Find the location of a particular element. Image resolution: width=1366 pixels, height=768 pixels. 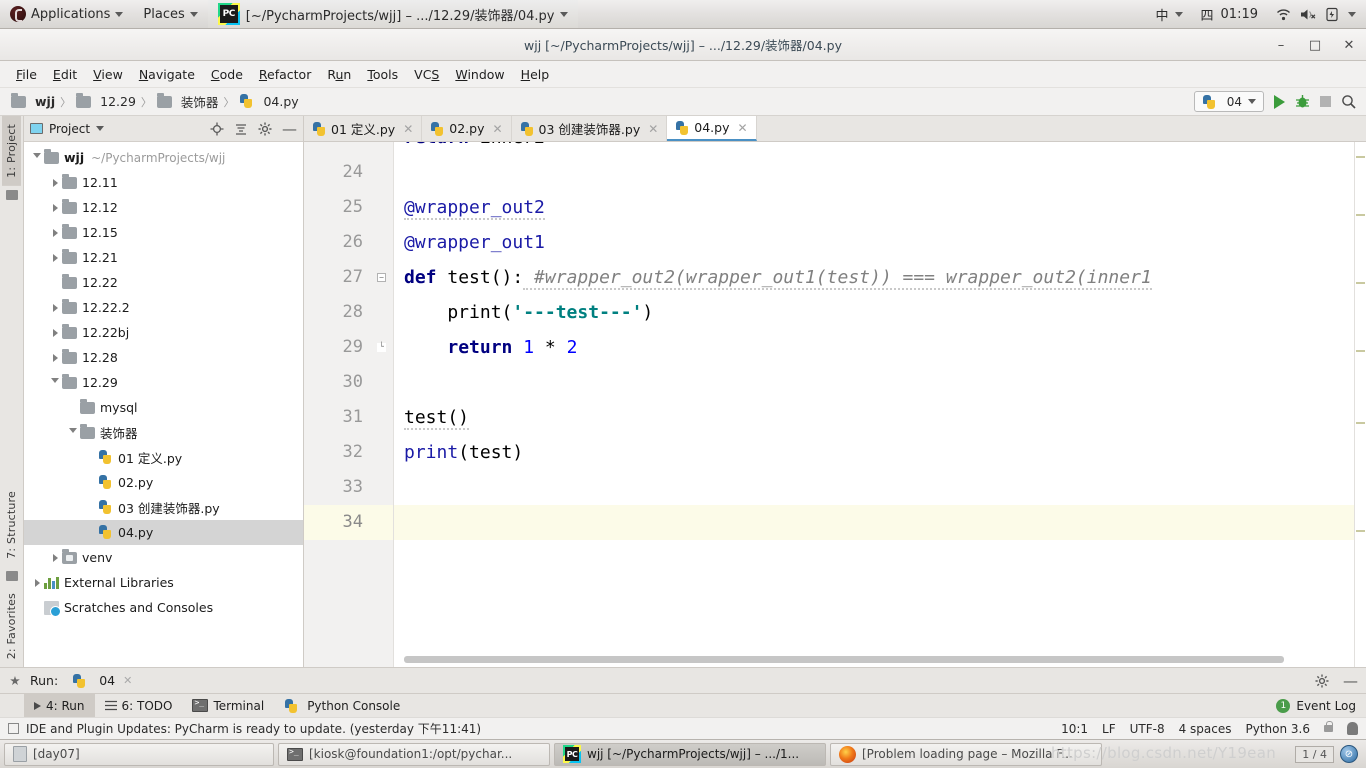

chevron-down-icon is located at coordinates (100, 128).